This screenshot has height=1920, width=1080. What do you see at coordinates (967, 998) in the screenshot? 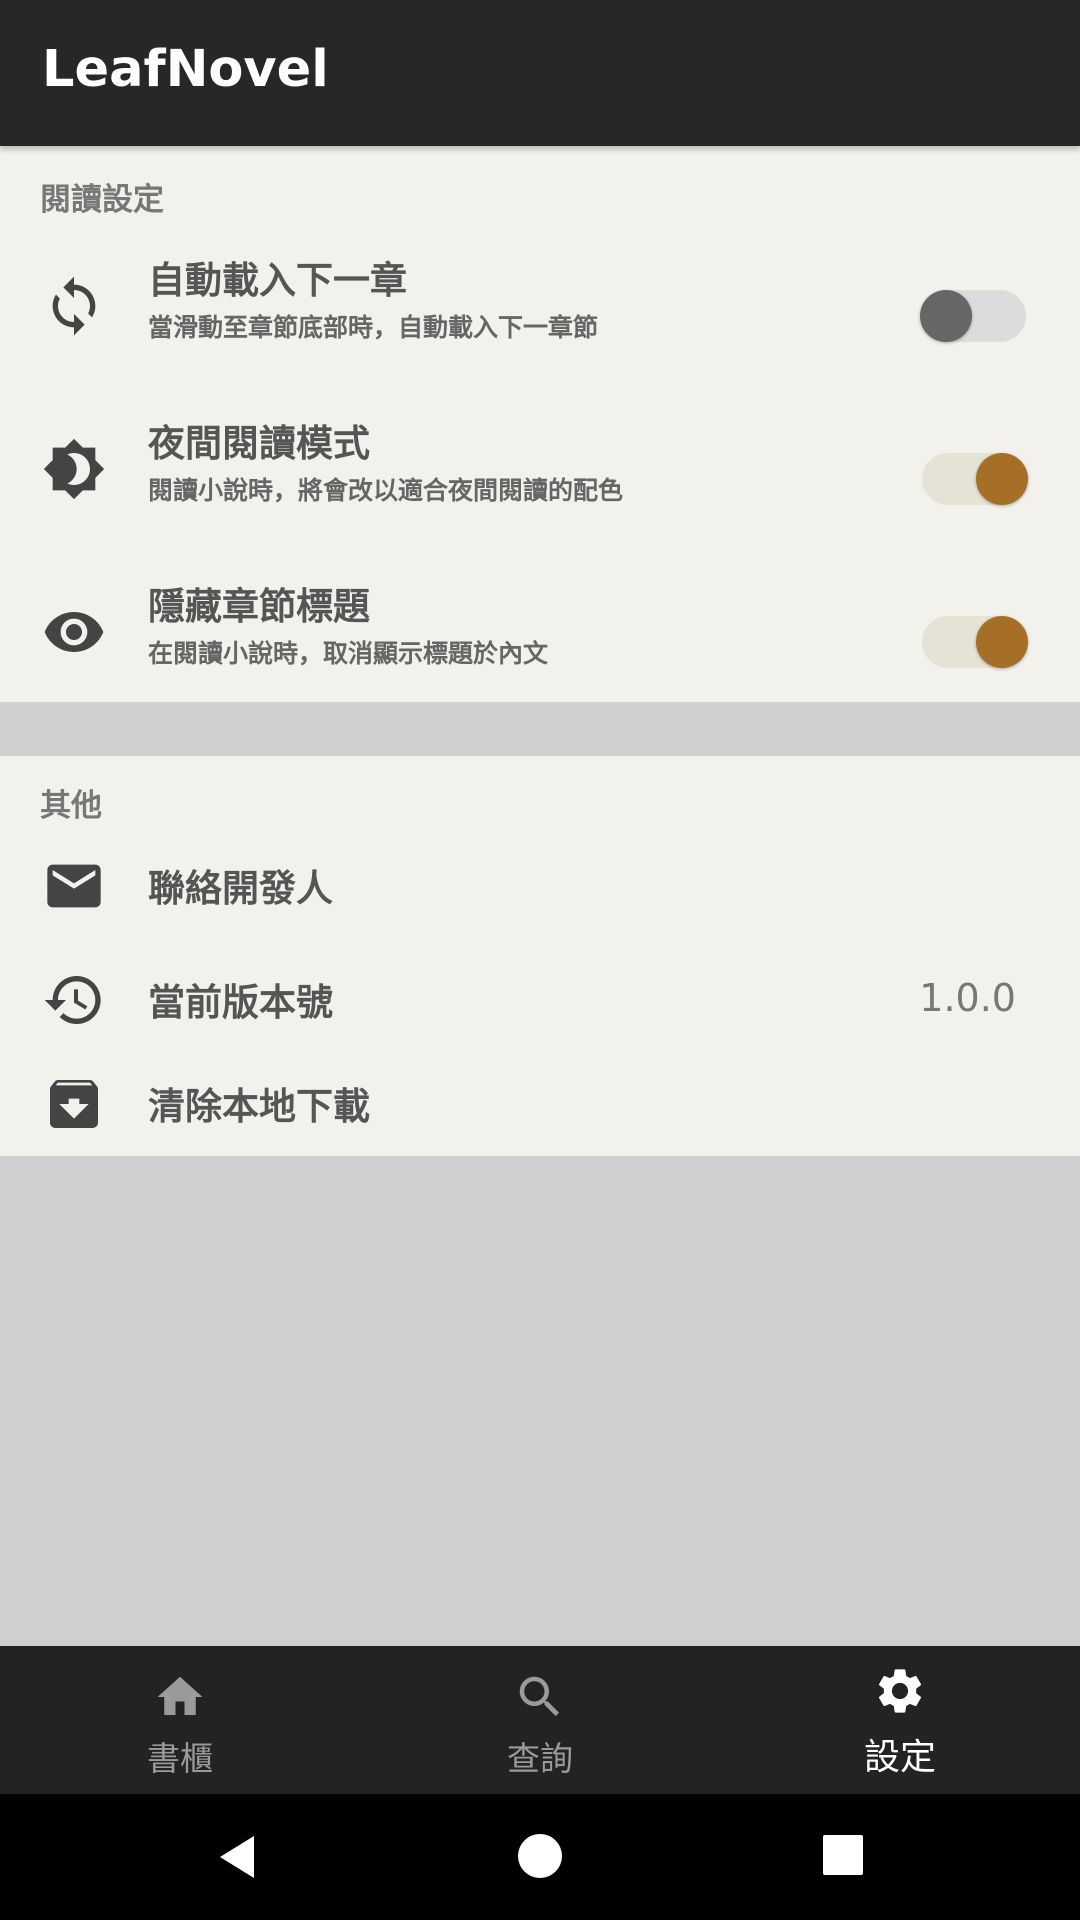
I see `version-value: 1.0.0` at bounding box center [967, 998].